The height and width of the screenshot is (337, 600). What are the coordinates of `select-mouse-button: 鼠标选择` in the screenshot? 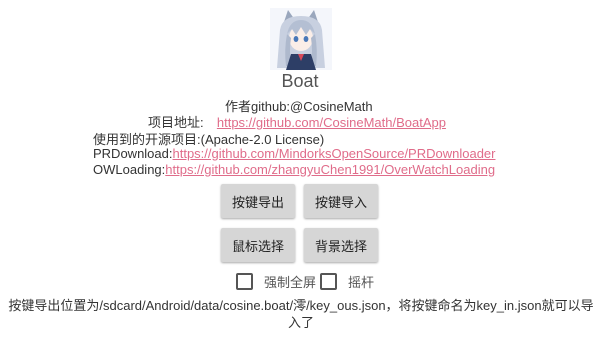 It's located at (258, 245).